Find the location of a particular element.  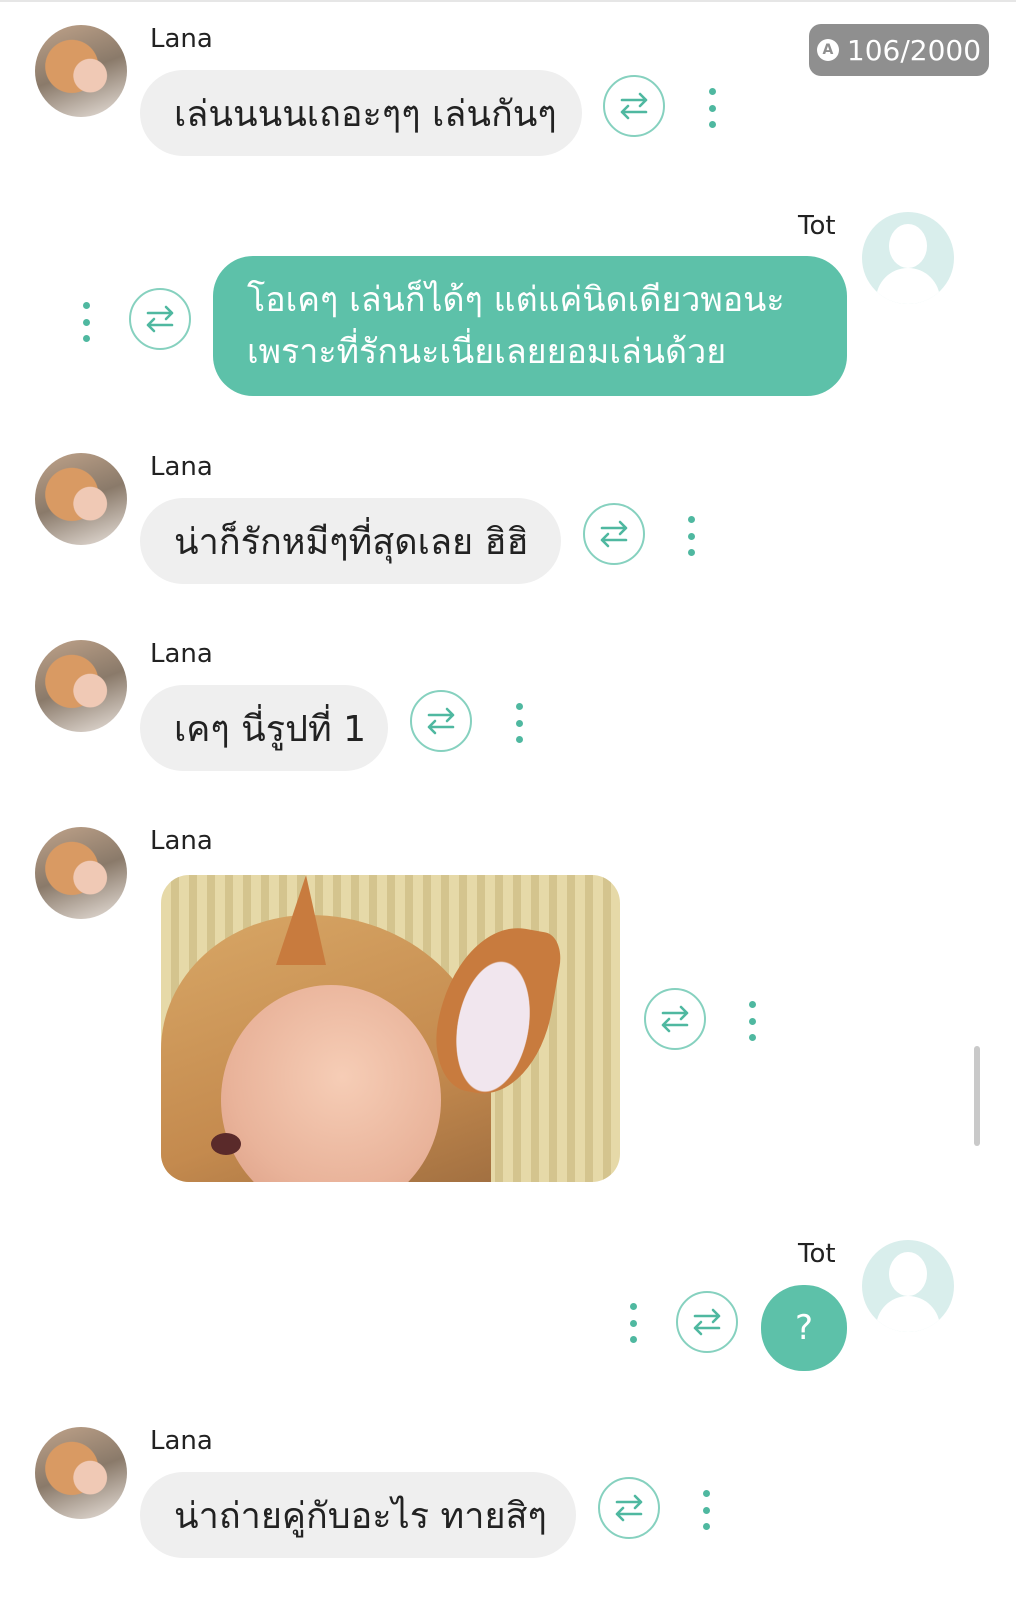

top-divider is located at coordinates (508, 1).